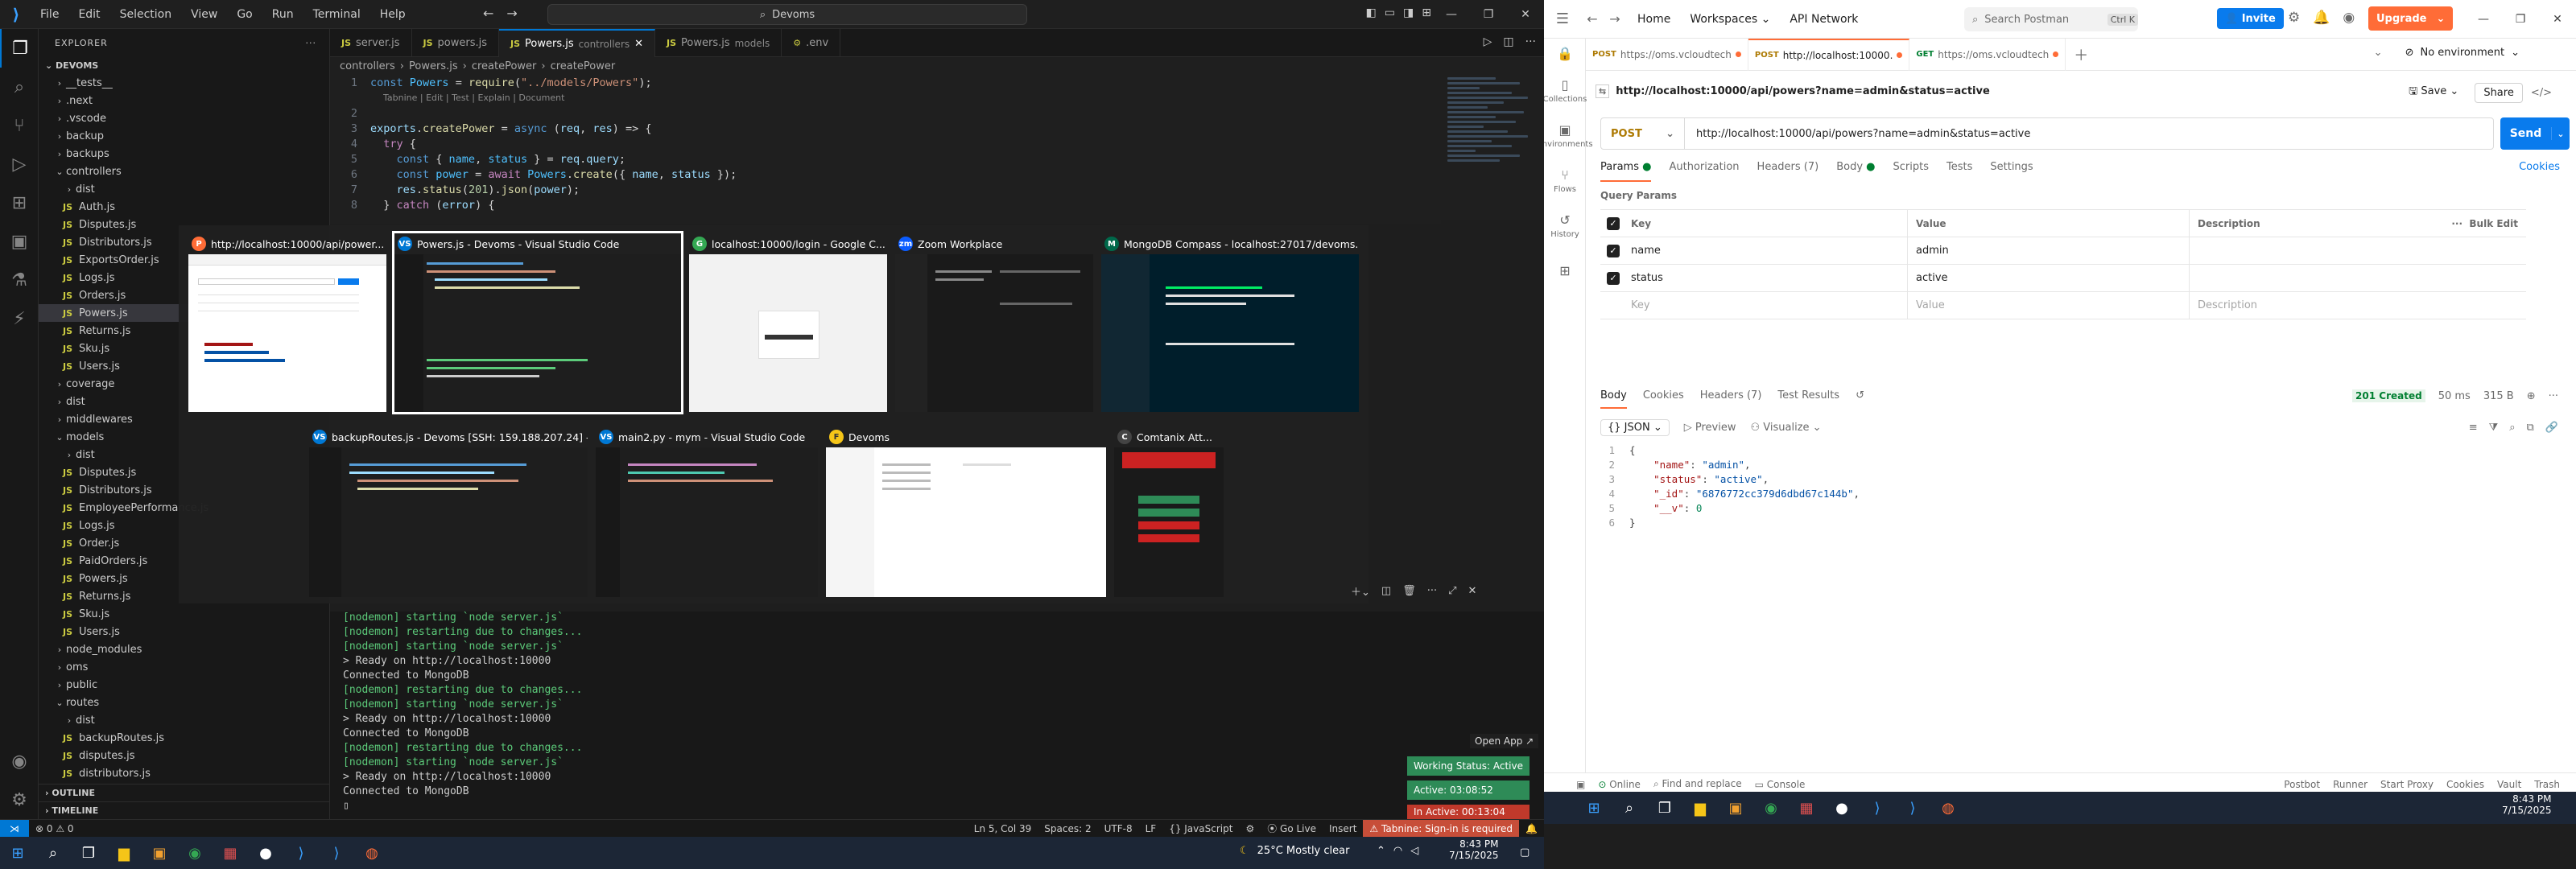  I want to click on switcher-window-zoom: zm Zoom Workplace, so click(994, 322).